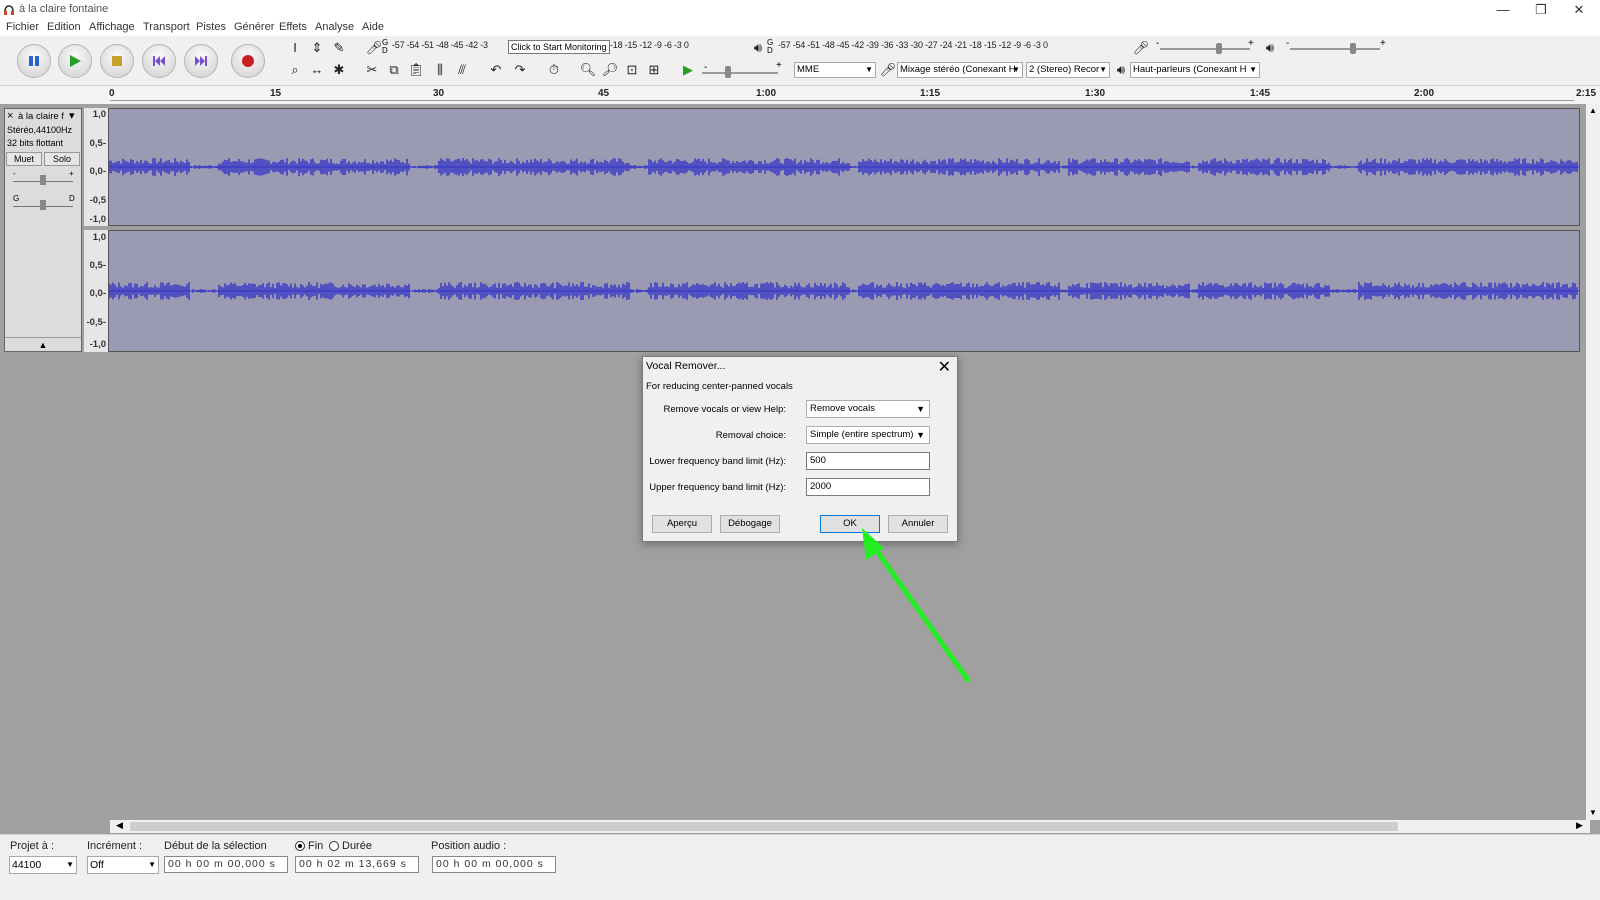 This screenshot has height=900, width=1600. I want to click on menu-affichage: Affichage, so click(112, 27).